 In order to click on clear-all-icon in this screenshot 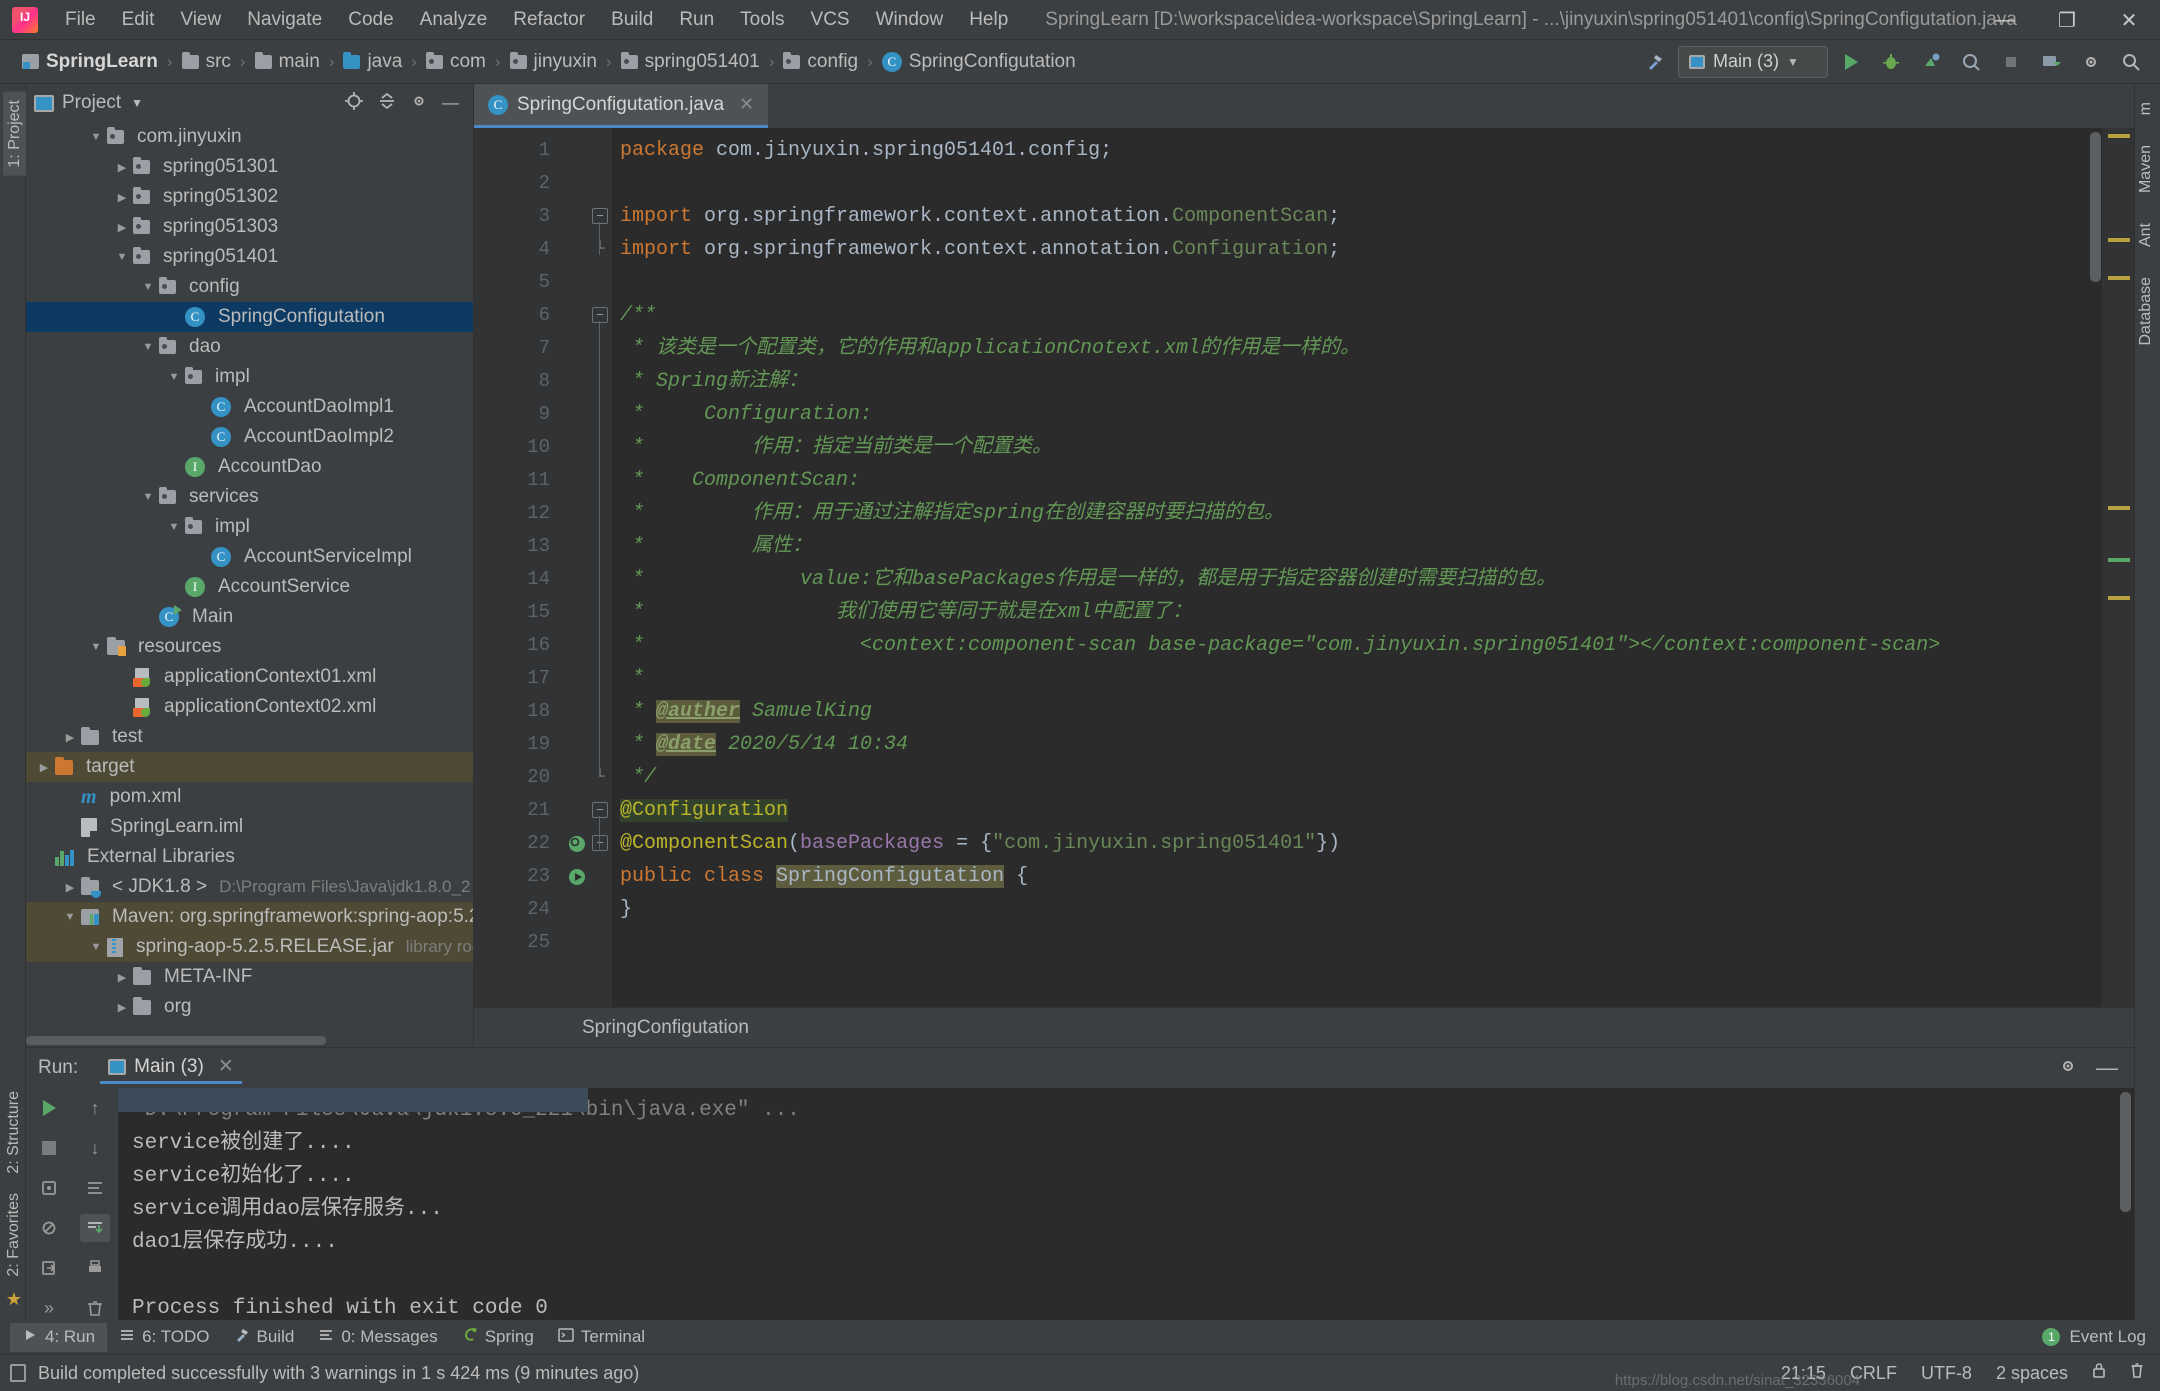, I will do `click(95, 1308)`.